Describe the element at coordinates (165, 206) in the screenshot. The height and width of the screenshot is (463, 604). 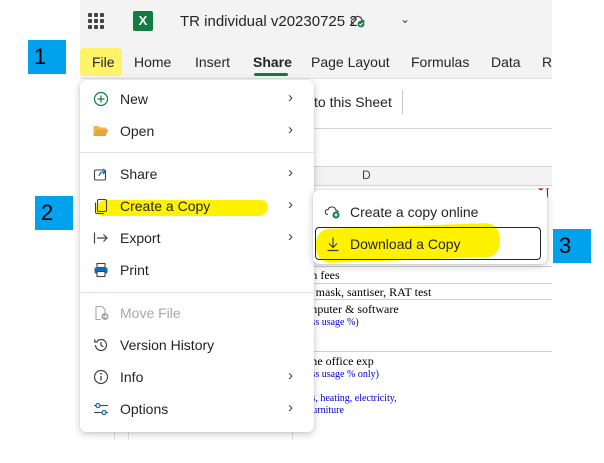
I see `menu-item-label: Create a Copy` at that location.